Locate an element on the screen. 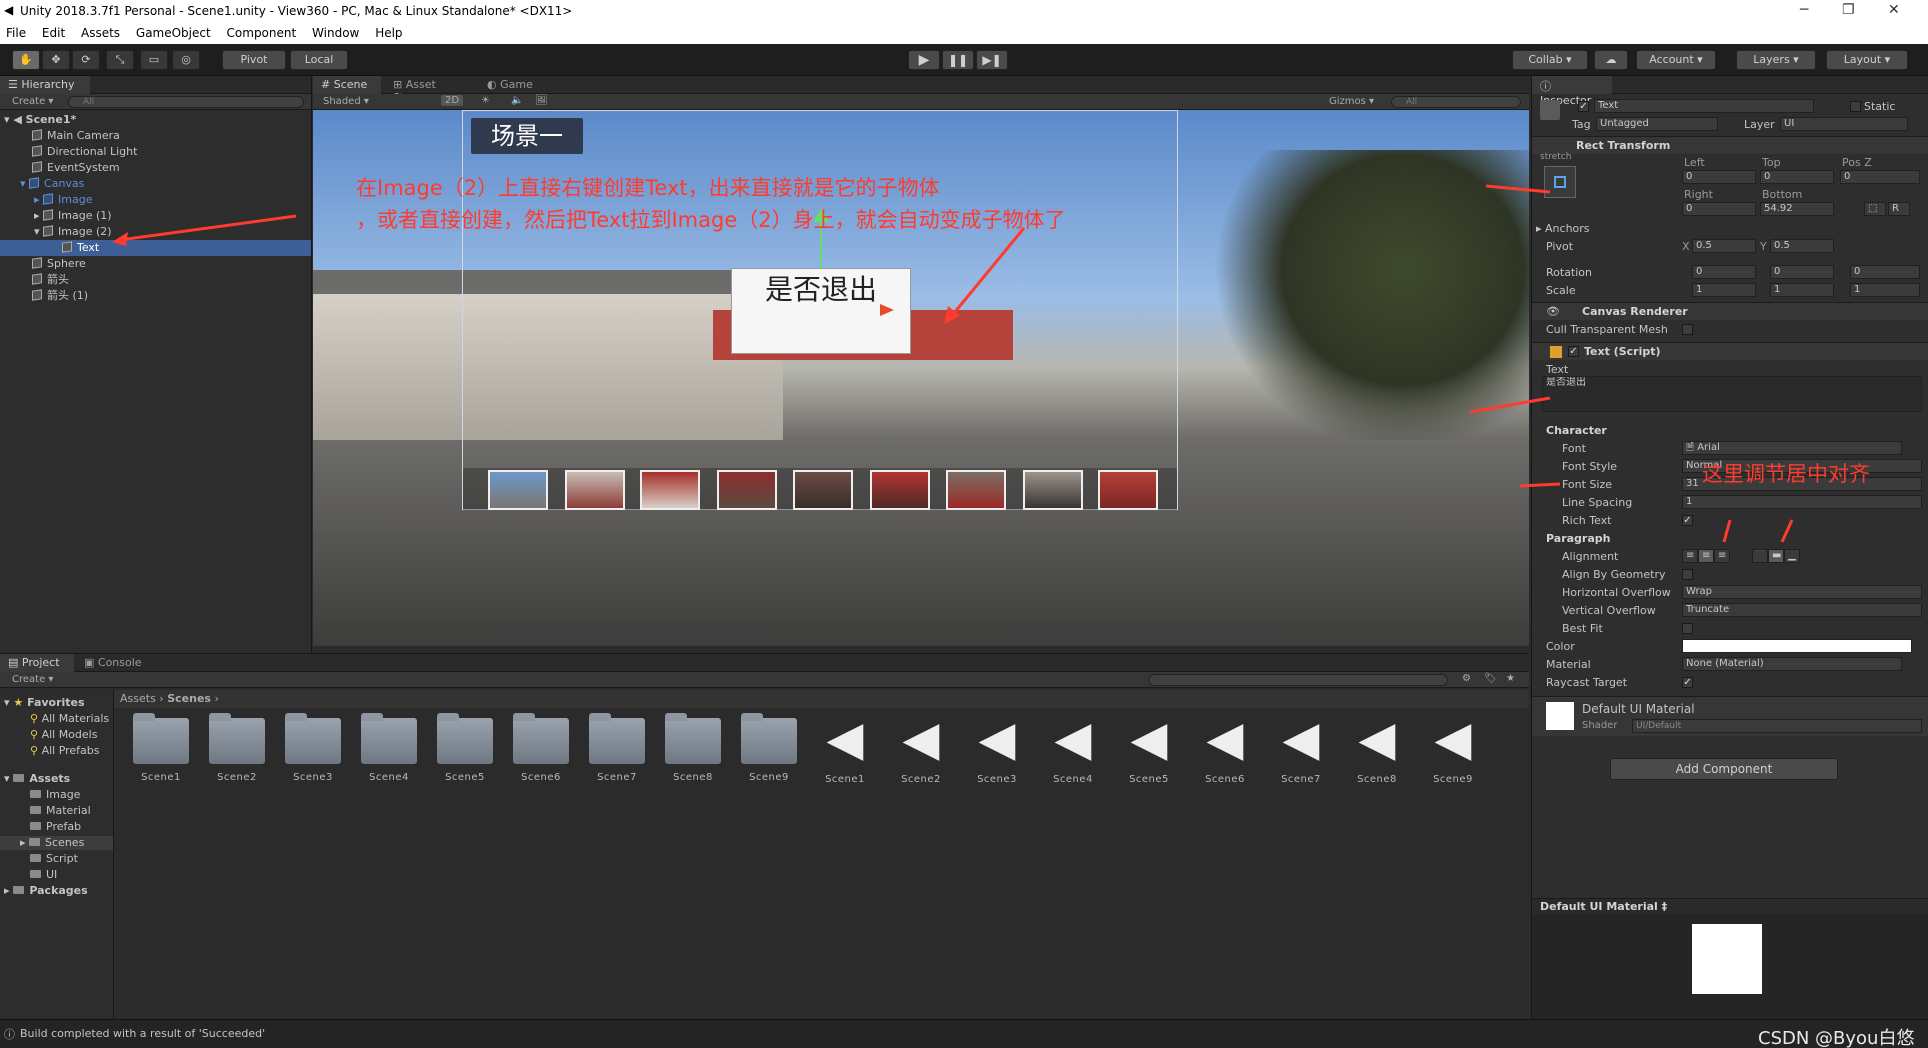 The width and height of the screenshot is (1928, 1048). arrow-to-align-h is located at coordinates (1727, 531).